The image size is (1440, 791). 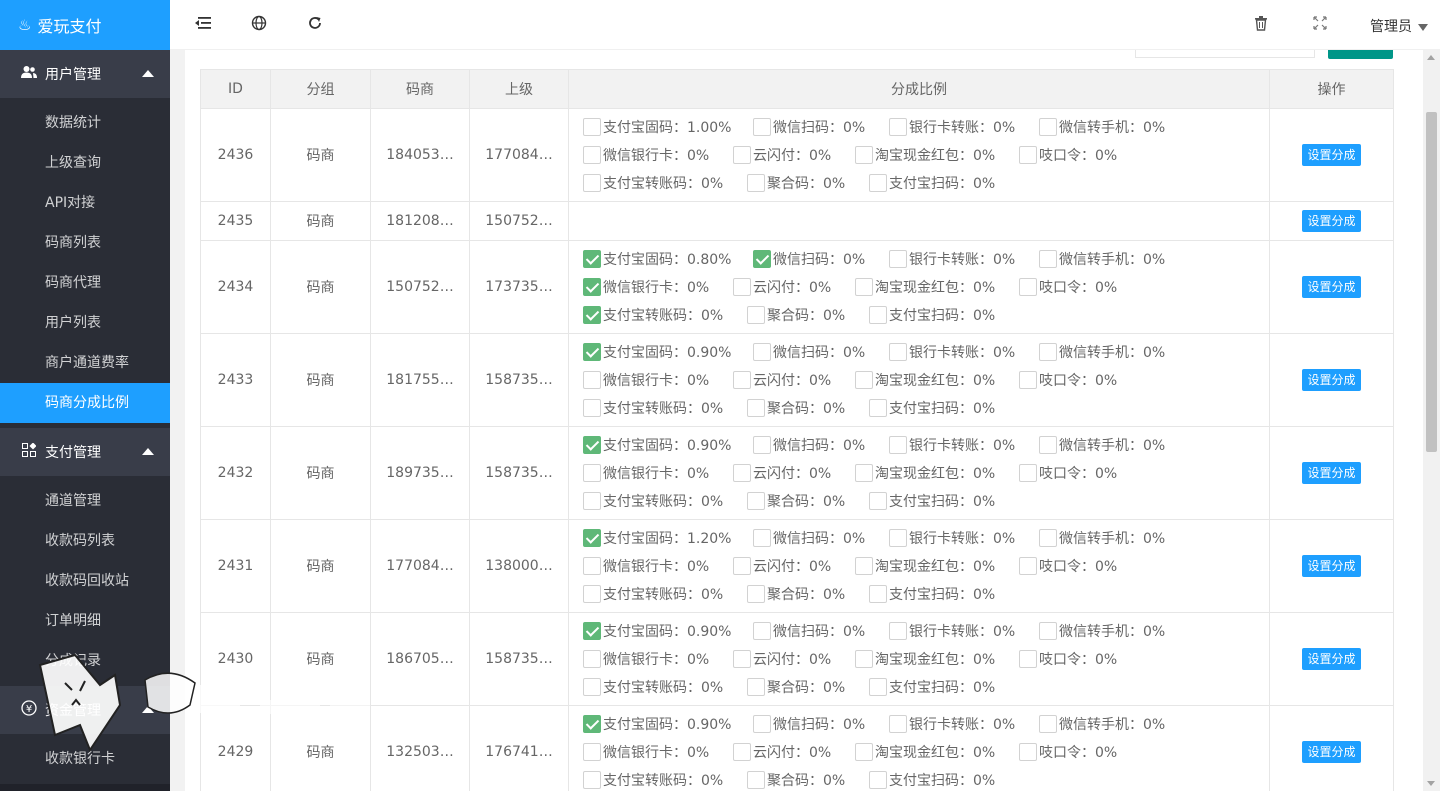 I want to click on sidebar-item: 用户列表, so click(x=85, y=323).